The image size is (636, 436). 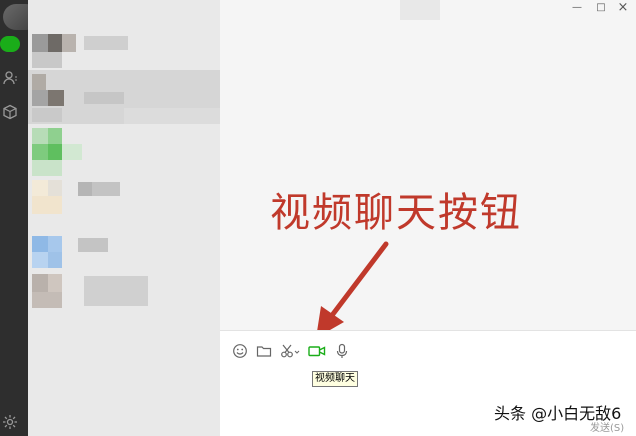 What do you see at coordinates (577, 8) in the screenshot?
I see `minimize-button: —` at bounding box center [577, 8].